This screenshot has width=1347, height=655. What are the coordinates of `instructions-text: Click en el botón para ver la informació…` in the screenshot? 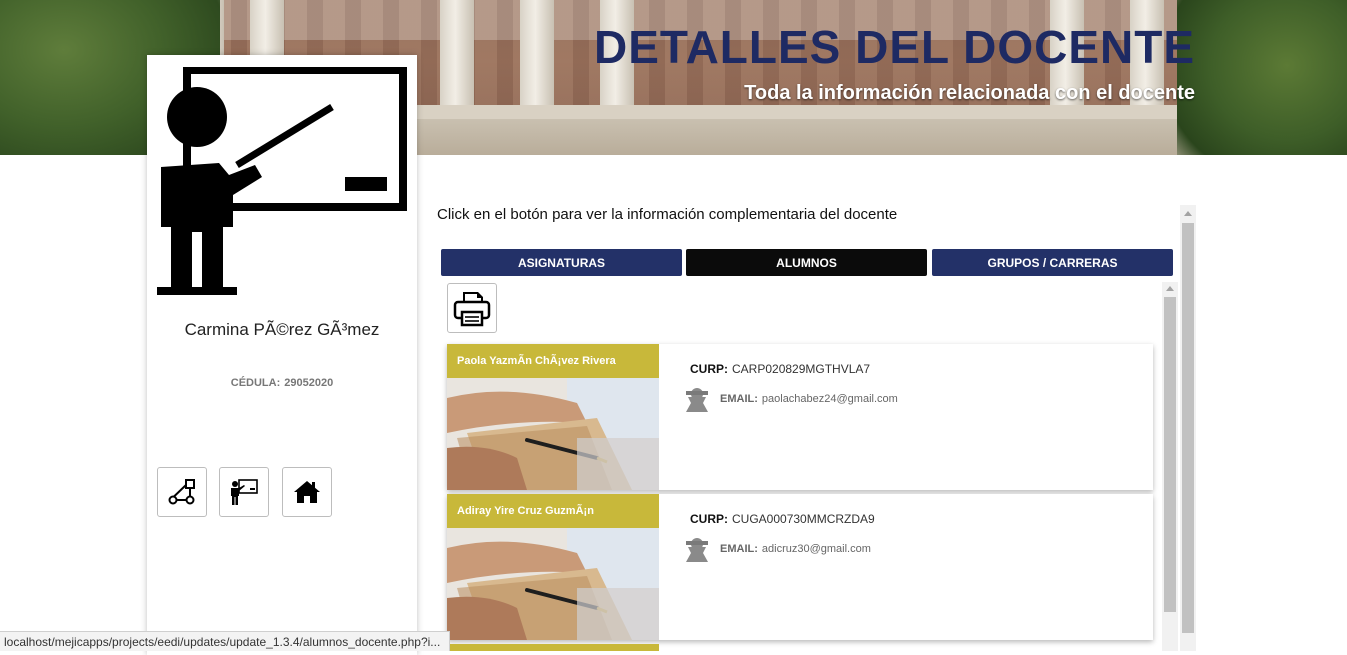 It's located at (667, 214).